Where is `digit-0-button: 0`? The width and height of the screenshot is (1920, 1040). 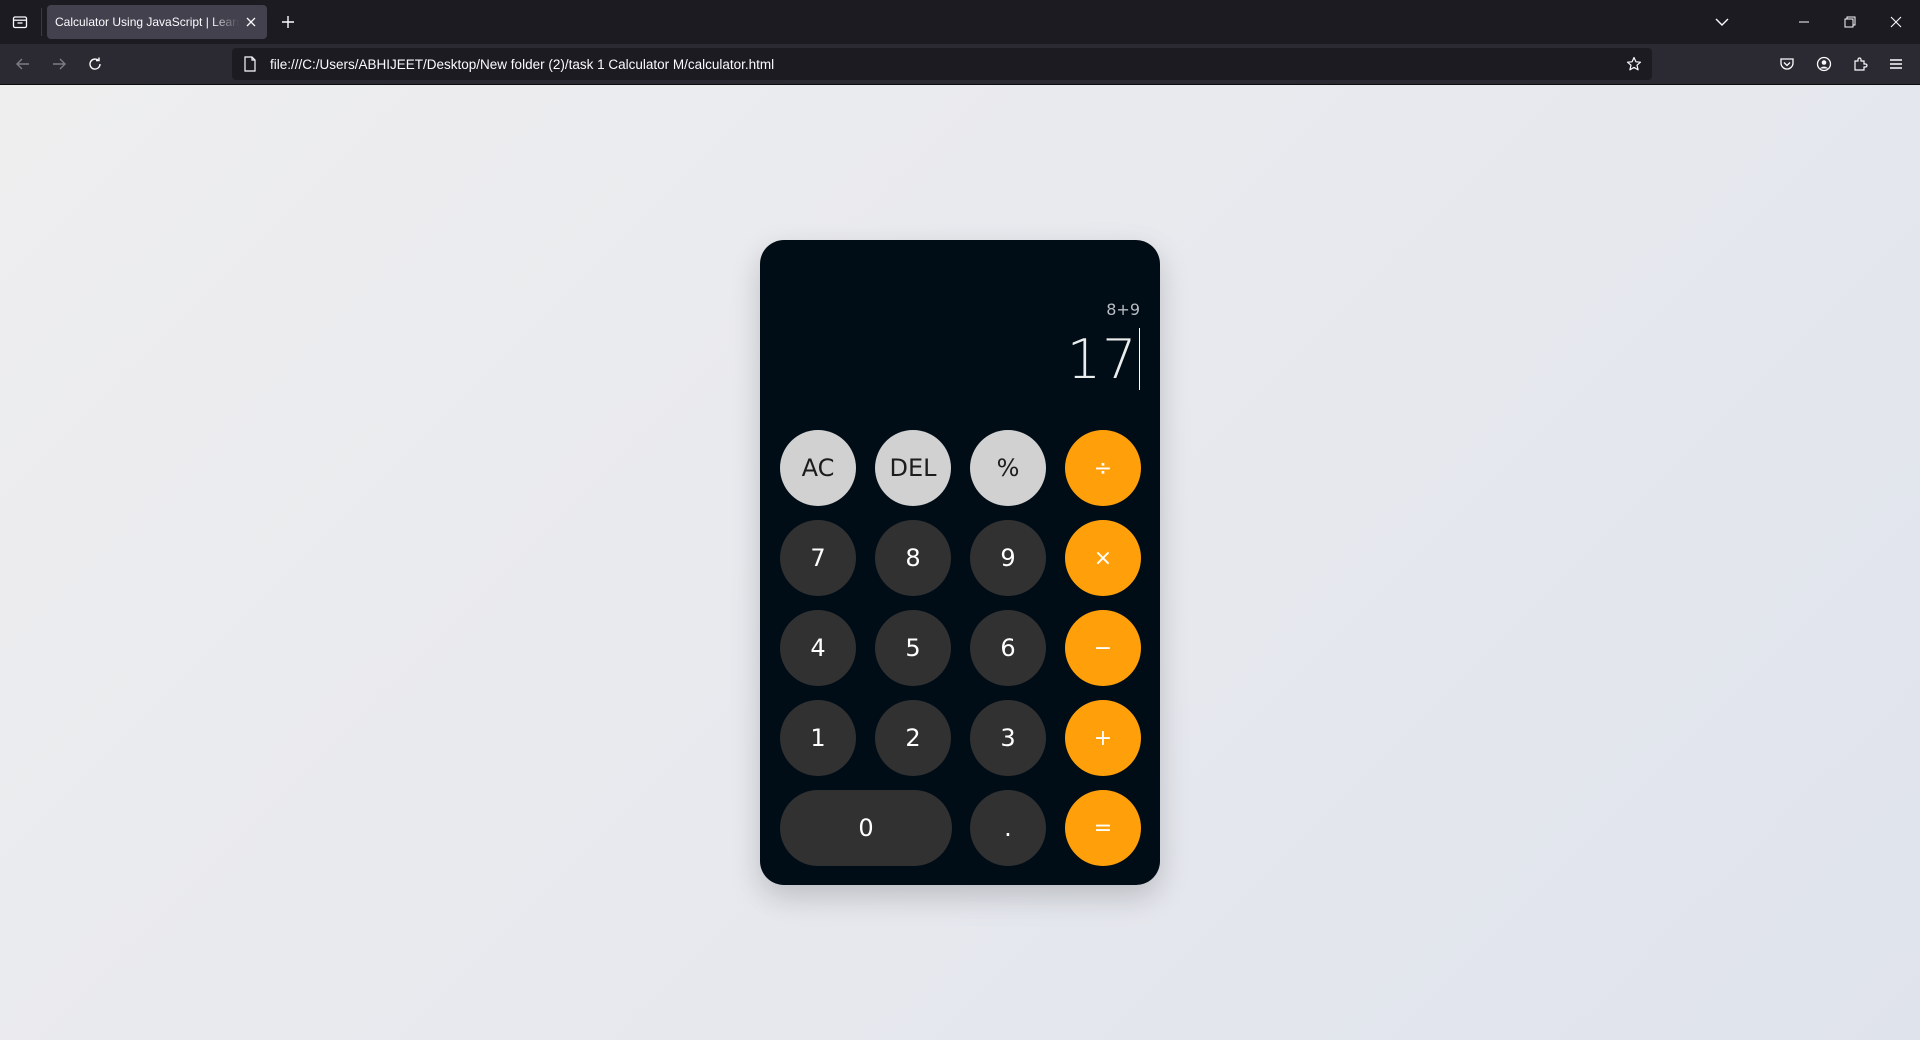
digit-0-button: 0 is located at coordinates (866, 828).